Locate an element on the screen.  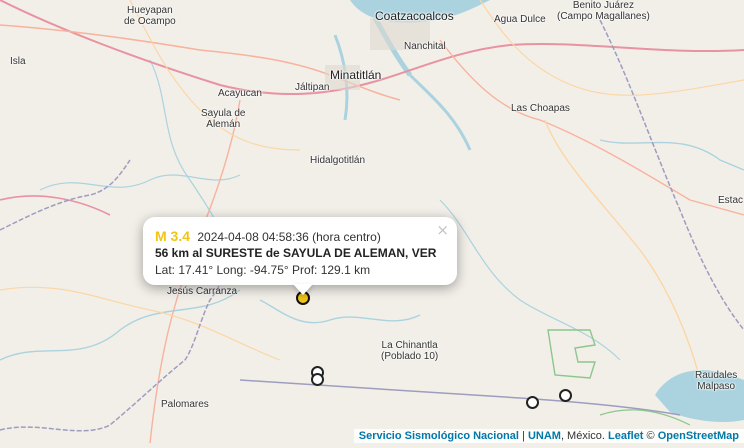
magnitude-label: M 3.4 is located at coordinates (173, 236).